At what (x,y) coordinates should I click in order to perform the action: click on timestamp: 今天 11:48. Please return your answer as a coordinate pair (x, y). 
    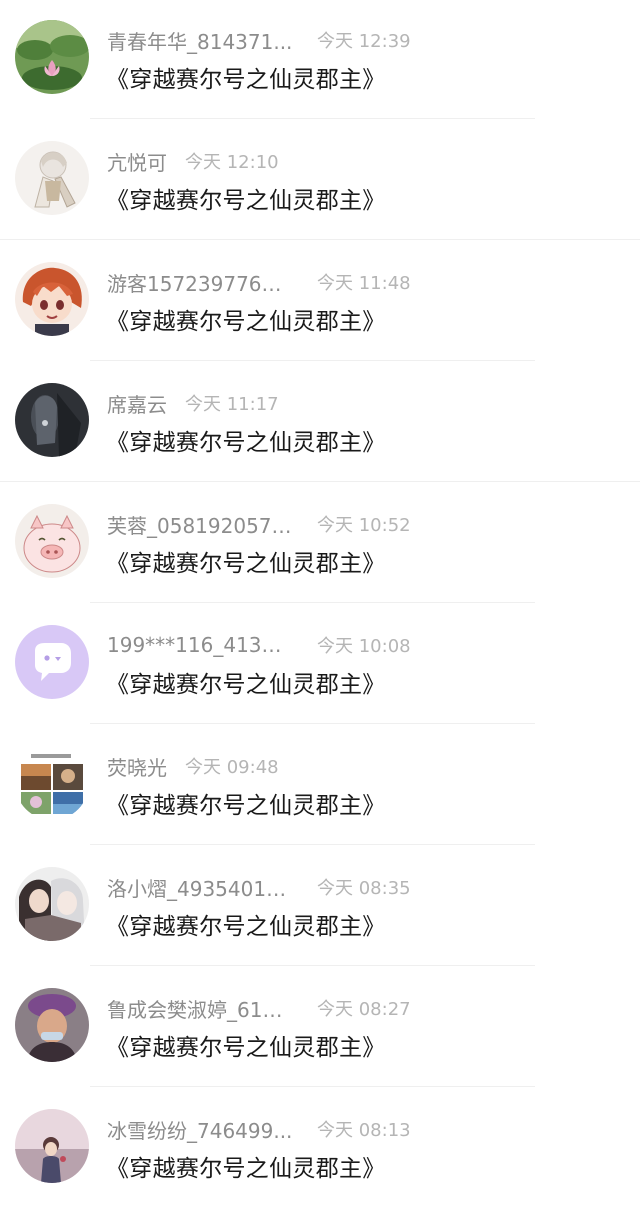
    Looking at the image, I should click on (364, 283).